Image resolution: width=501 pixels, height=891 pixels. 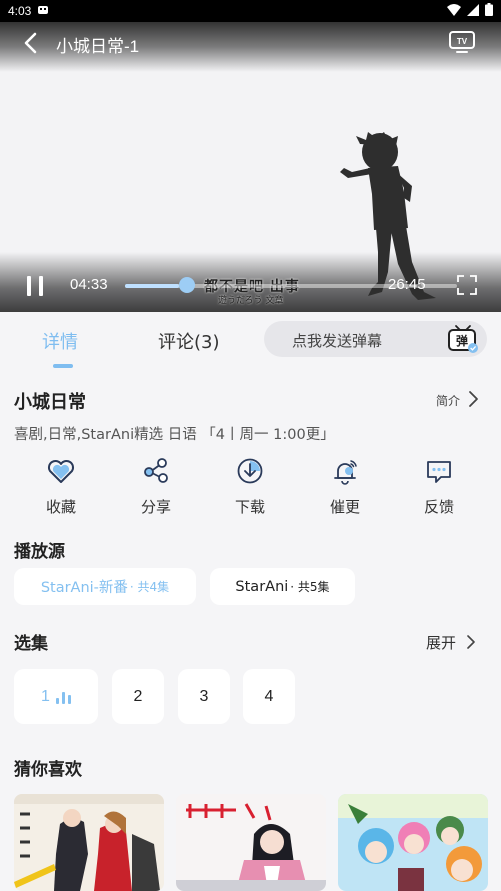 I want to click on episode-1: 1, so click(x=56, y=696).